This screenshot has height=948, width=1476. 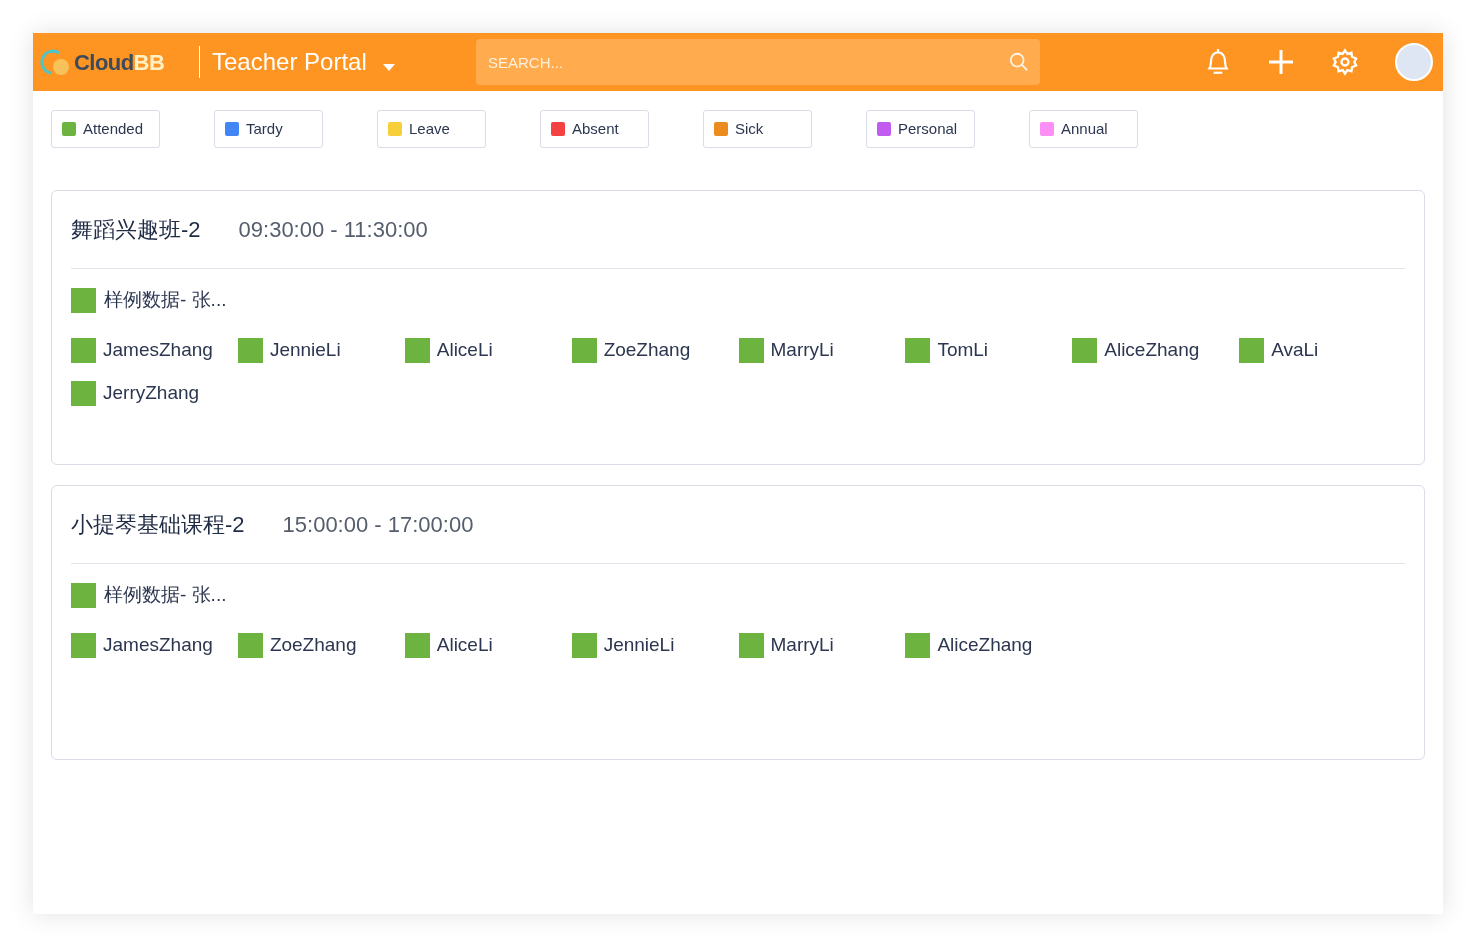 What do you see at coordinates (333, 230) in the screenshot?
I see `class-time: 09:30:00 - 11:30:00` at bounding box center [333, 230].